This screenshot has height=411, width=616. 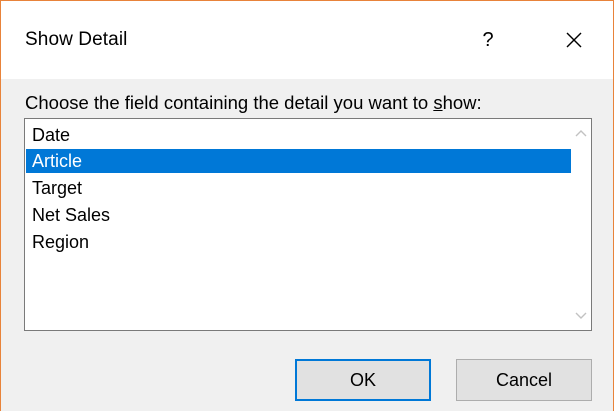 What do you see at coordinates (56, 188) in the screenshot?
I see `list-item-target: Target` at bounding box center [56, 188].